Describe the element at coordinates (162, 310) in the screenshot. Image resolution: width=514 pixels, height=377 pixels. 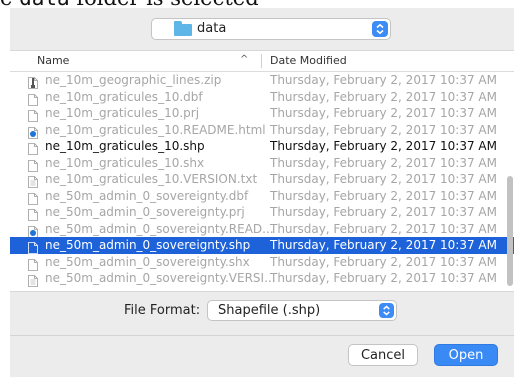
I see `file-format-label: File Format:` at that location.